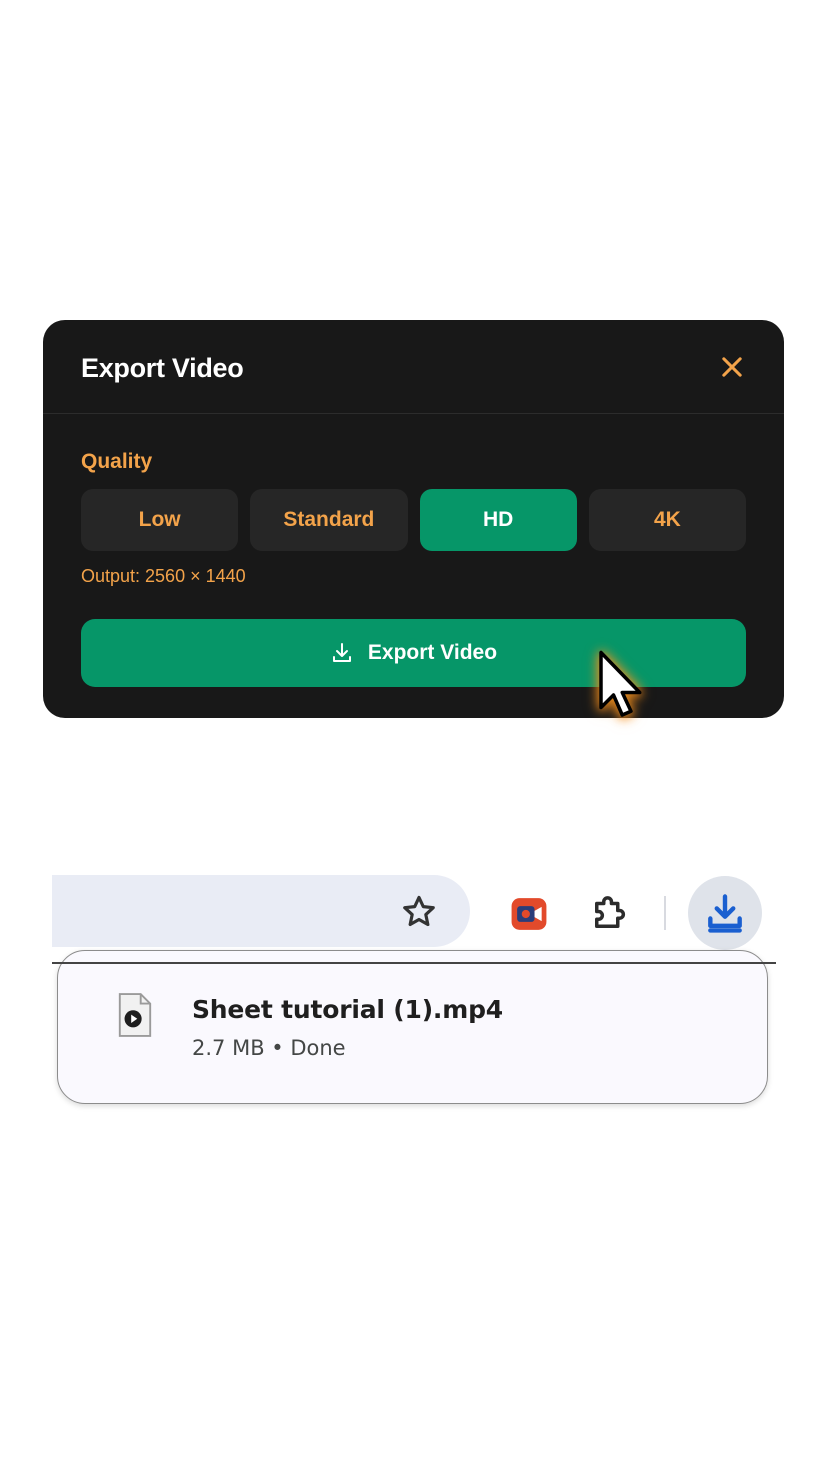 The height and width of the screenshot is (1472, 828). What do you see at coordinates (432, 652) in the screenshot?
I see `export-video-label: Export Video` at bounding box center [432, 652].